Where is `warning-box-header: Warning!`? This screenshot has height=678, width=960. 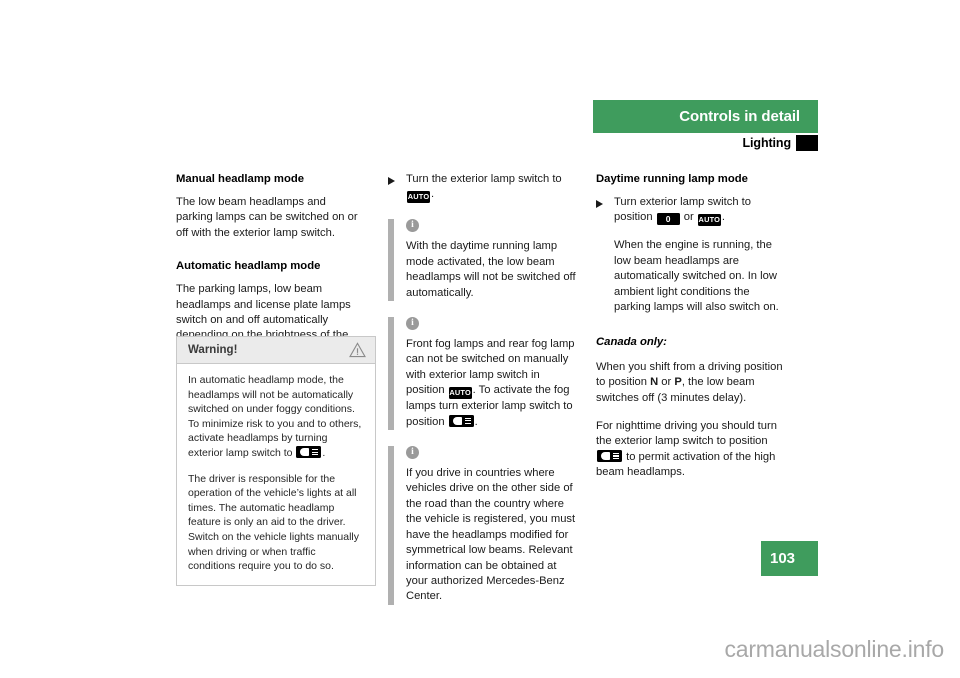
warning-box-header: Warning! is located at coordinates (276, 350).